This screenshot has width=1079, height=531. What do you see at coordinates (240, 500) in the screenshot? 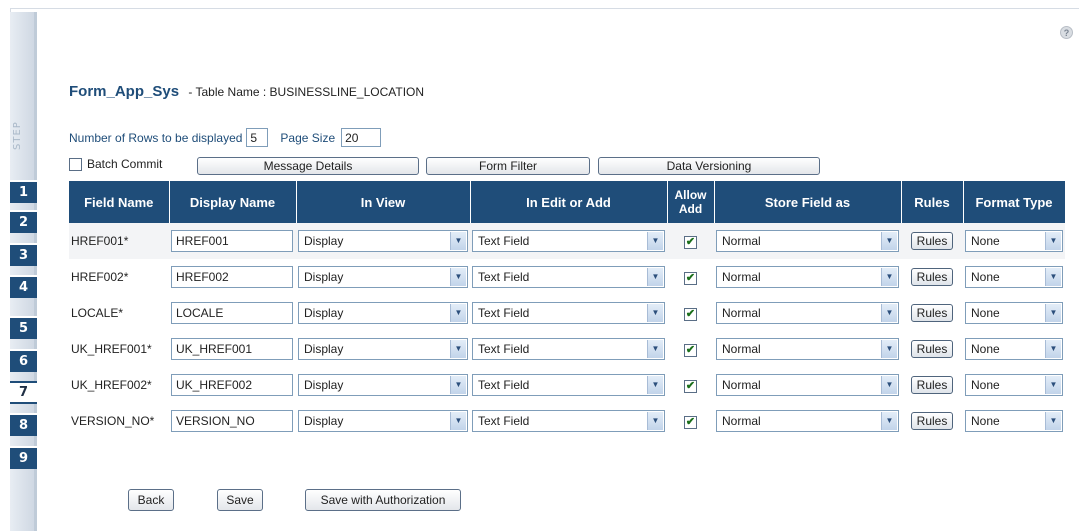
I see `save-button: Save` at bounding box center [240, 500].